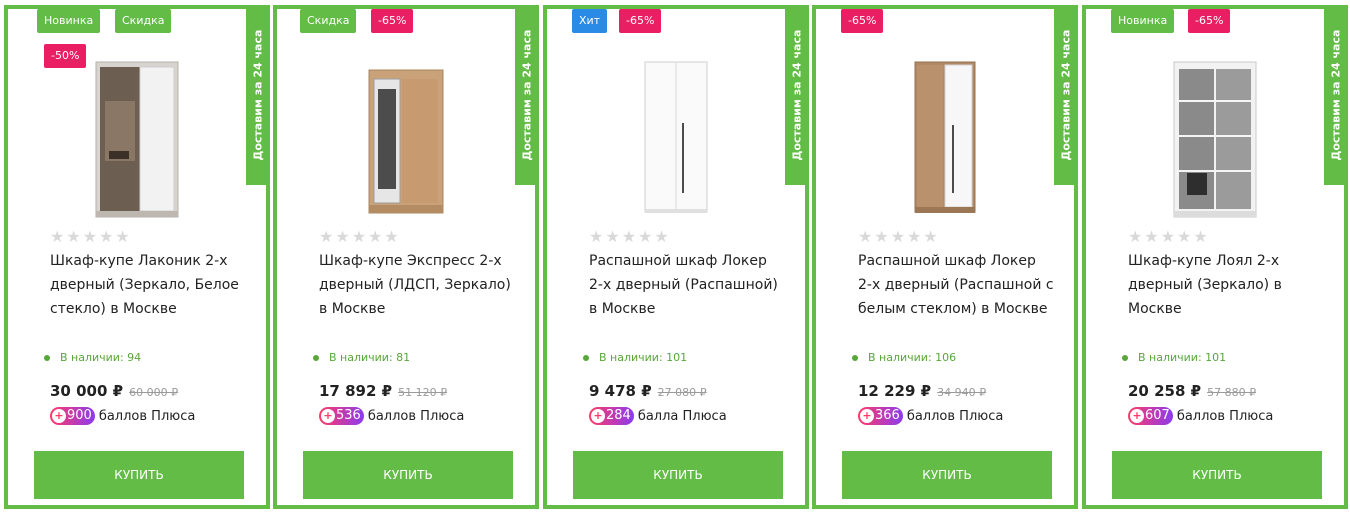  I want to click on price-block: 30 000 ₽ 60 000 ₽, so click(114, 390).